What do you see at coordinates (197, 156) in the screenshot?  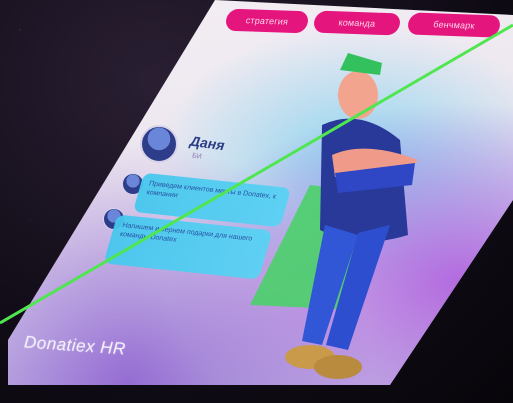 I see `profile-subtitle: БИ` at bounding box center [197, 156].